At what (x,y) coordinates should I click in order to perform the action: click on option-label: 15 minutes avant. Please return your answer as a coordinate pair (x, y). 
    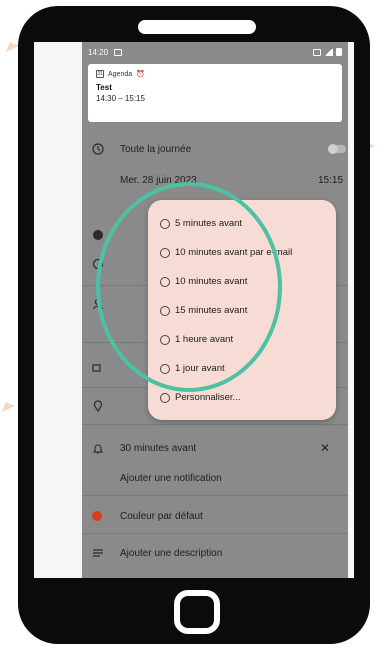
    Looking at the image, I should click on (211, 310).